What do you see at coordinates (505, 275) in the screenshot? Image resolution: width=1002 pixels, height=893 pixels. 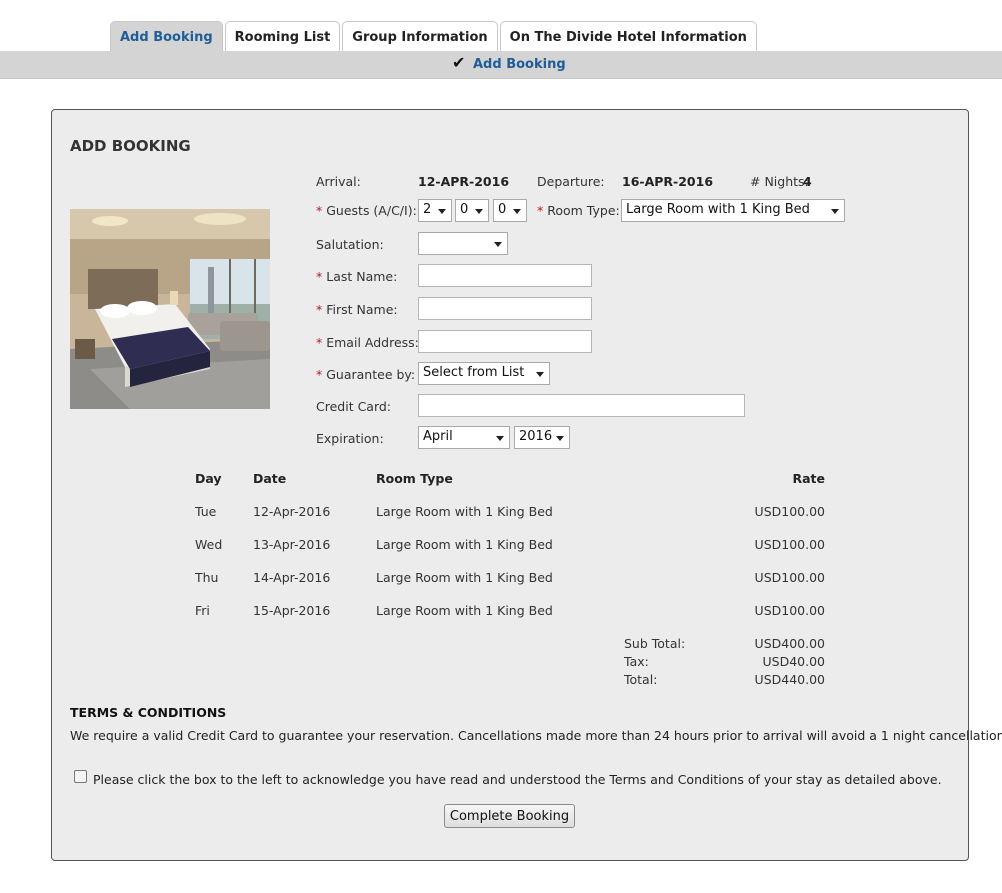 I see `last-name-input` at bounding box center [505, 275].